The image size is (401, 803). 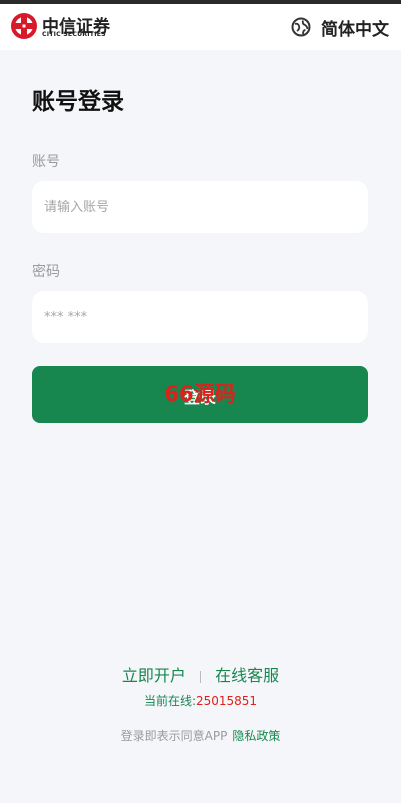 What do you see at coordinates (174, 736) in the screenshot?
I see `agreement-text: 登录即表示同意APP` at bounding box center [174, 736].